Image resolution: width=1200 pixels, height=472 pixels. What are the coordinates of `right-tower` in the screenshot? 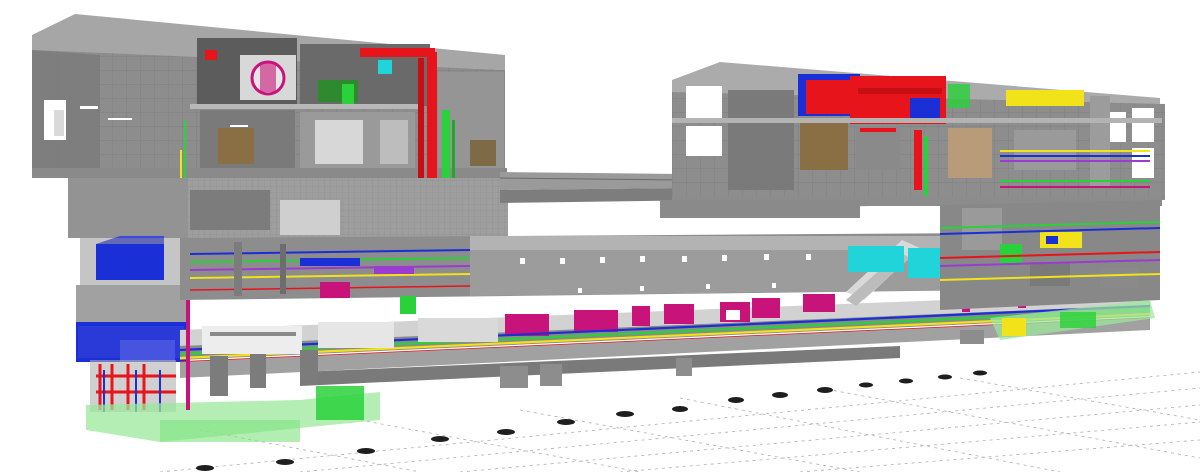 It's located at (912, 140).